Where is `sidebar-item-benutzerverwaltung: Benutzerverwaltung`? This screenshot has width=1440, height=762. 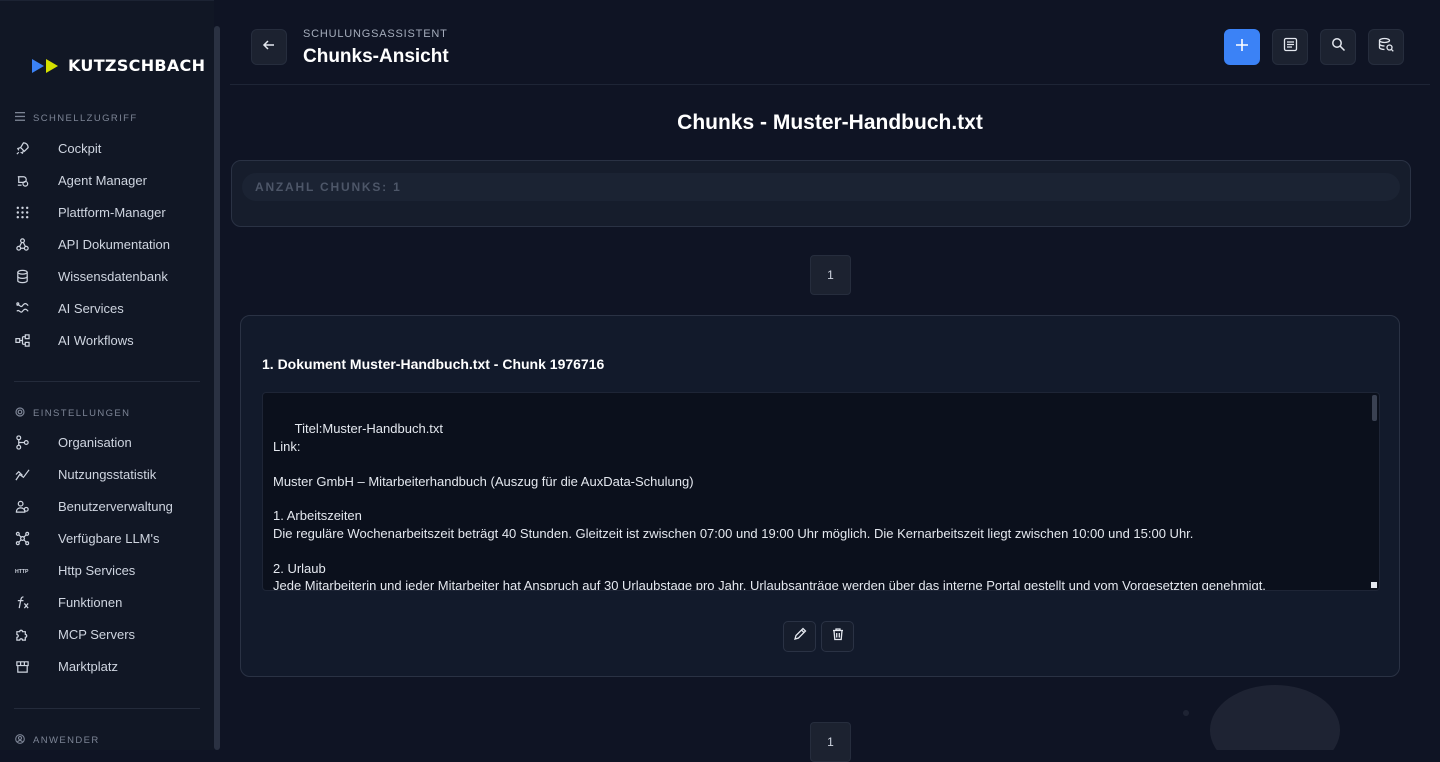 sidebar-item-benutzerverwaltung: Benutzerverwaltung is located at coordinates (93, 506).